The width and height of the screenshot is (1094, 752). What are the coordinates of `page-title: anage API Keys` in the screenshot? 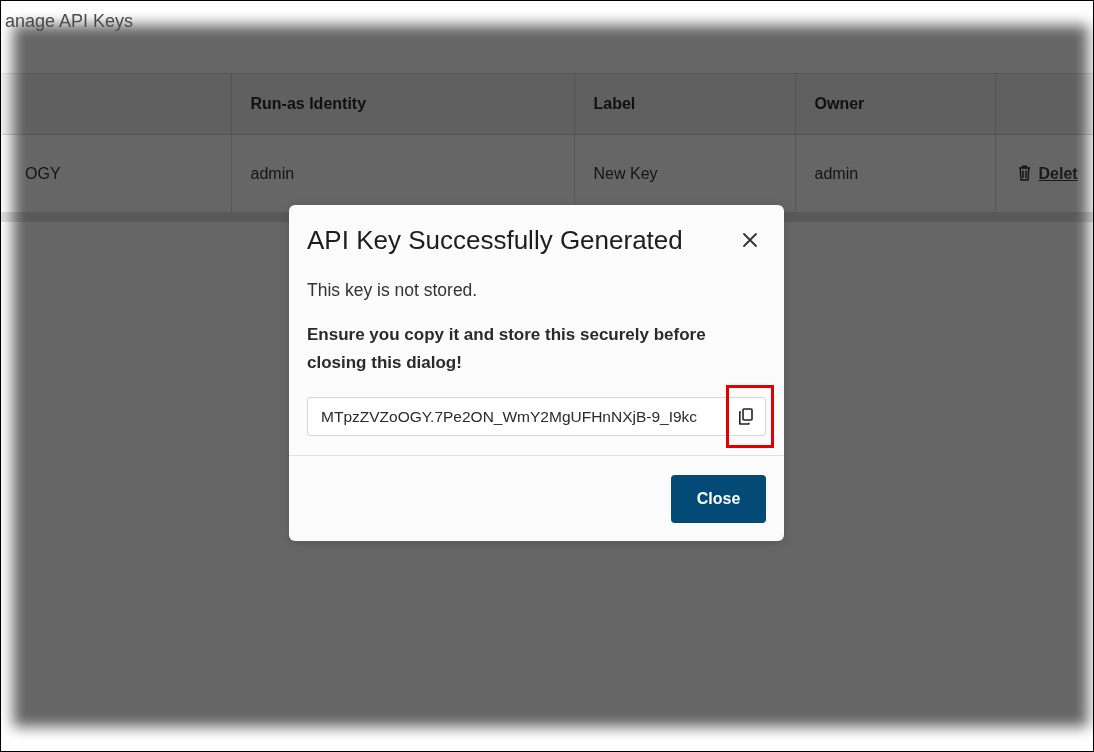 It's located at (70, 21).